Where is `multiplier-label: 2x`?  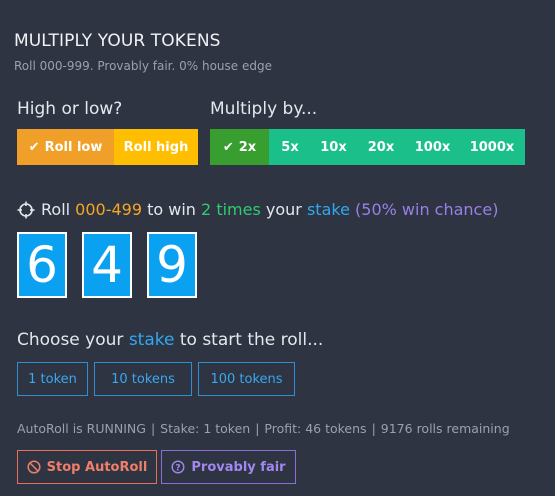
multiplier-label: 2x is located at coordinates (247, 147).